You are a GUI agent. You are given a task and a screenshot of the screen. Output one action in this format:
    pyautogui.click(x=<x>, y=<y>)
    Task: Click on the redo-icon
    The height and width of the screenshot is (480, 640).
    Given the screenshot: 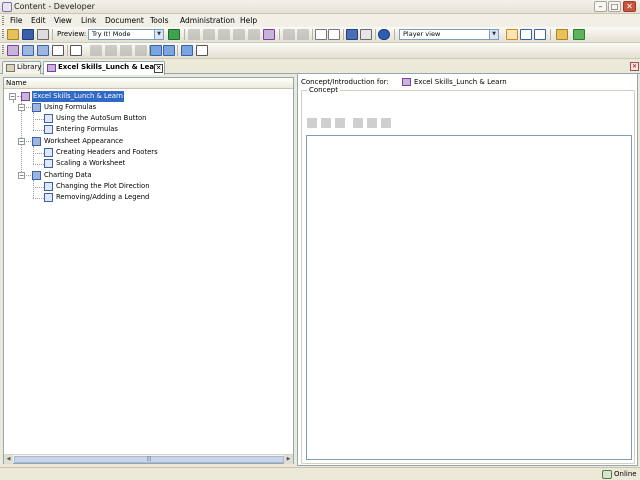 What is the action you would take?
    pyautogui.click(x=303, y=34)
    